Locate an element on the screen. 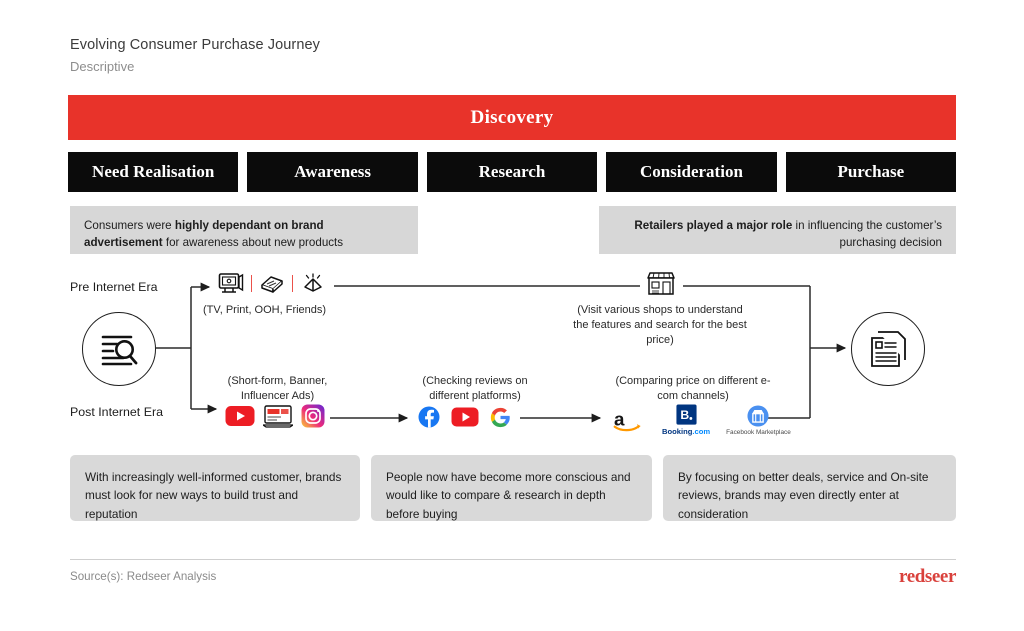 This screenshot has height=631, width=1024. callout-right-bold: Retailers played a major role is located at coordinates (713, 225).